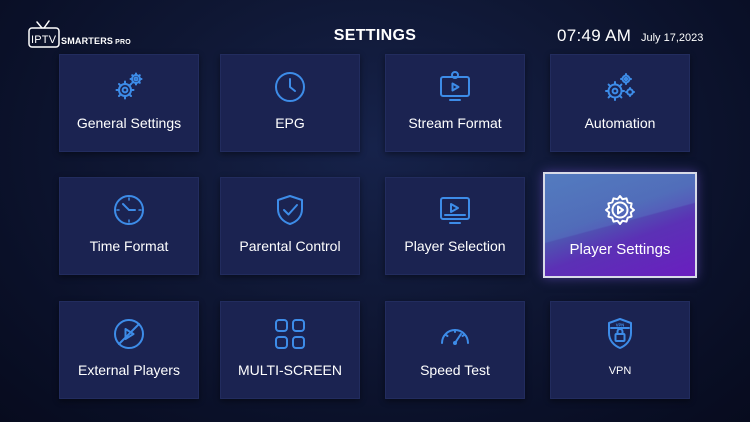 This screenshot has width=750, height=422. I want to click on tile-label: Automation, so click(620, 123).